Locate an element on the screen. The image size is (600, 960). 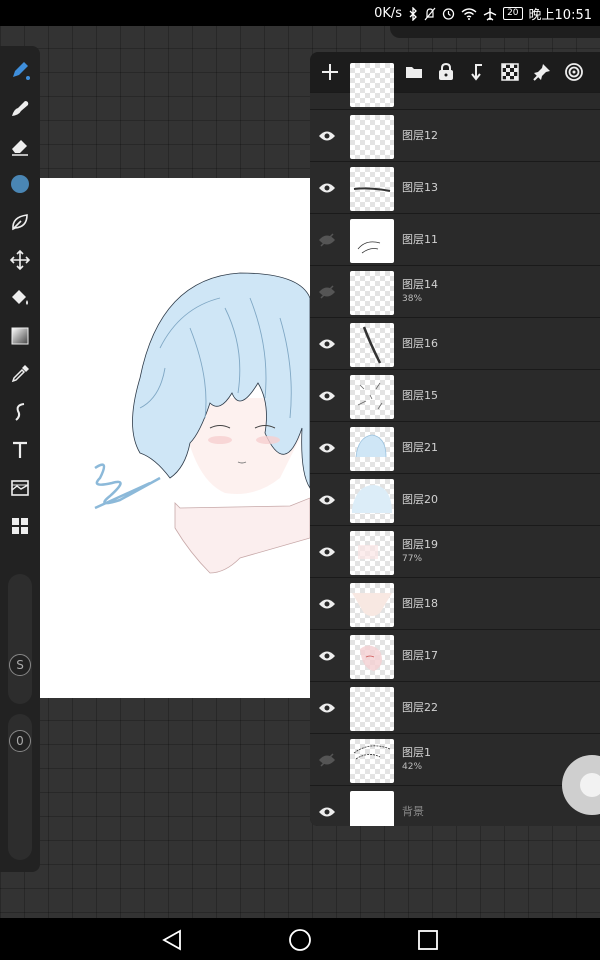
merge-down-icon is located at coordinates (476, 72).